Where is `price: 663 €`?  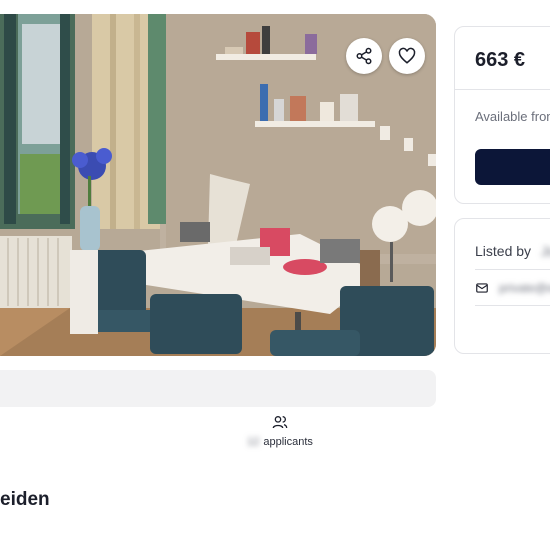 price: 663 € is located at coordinates (500, 60).